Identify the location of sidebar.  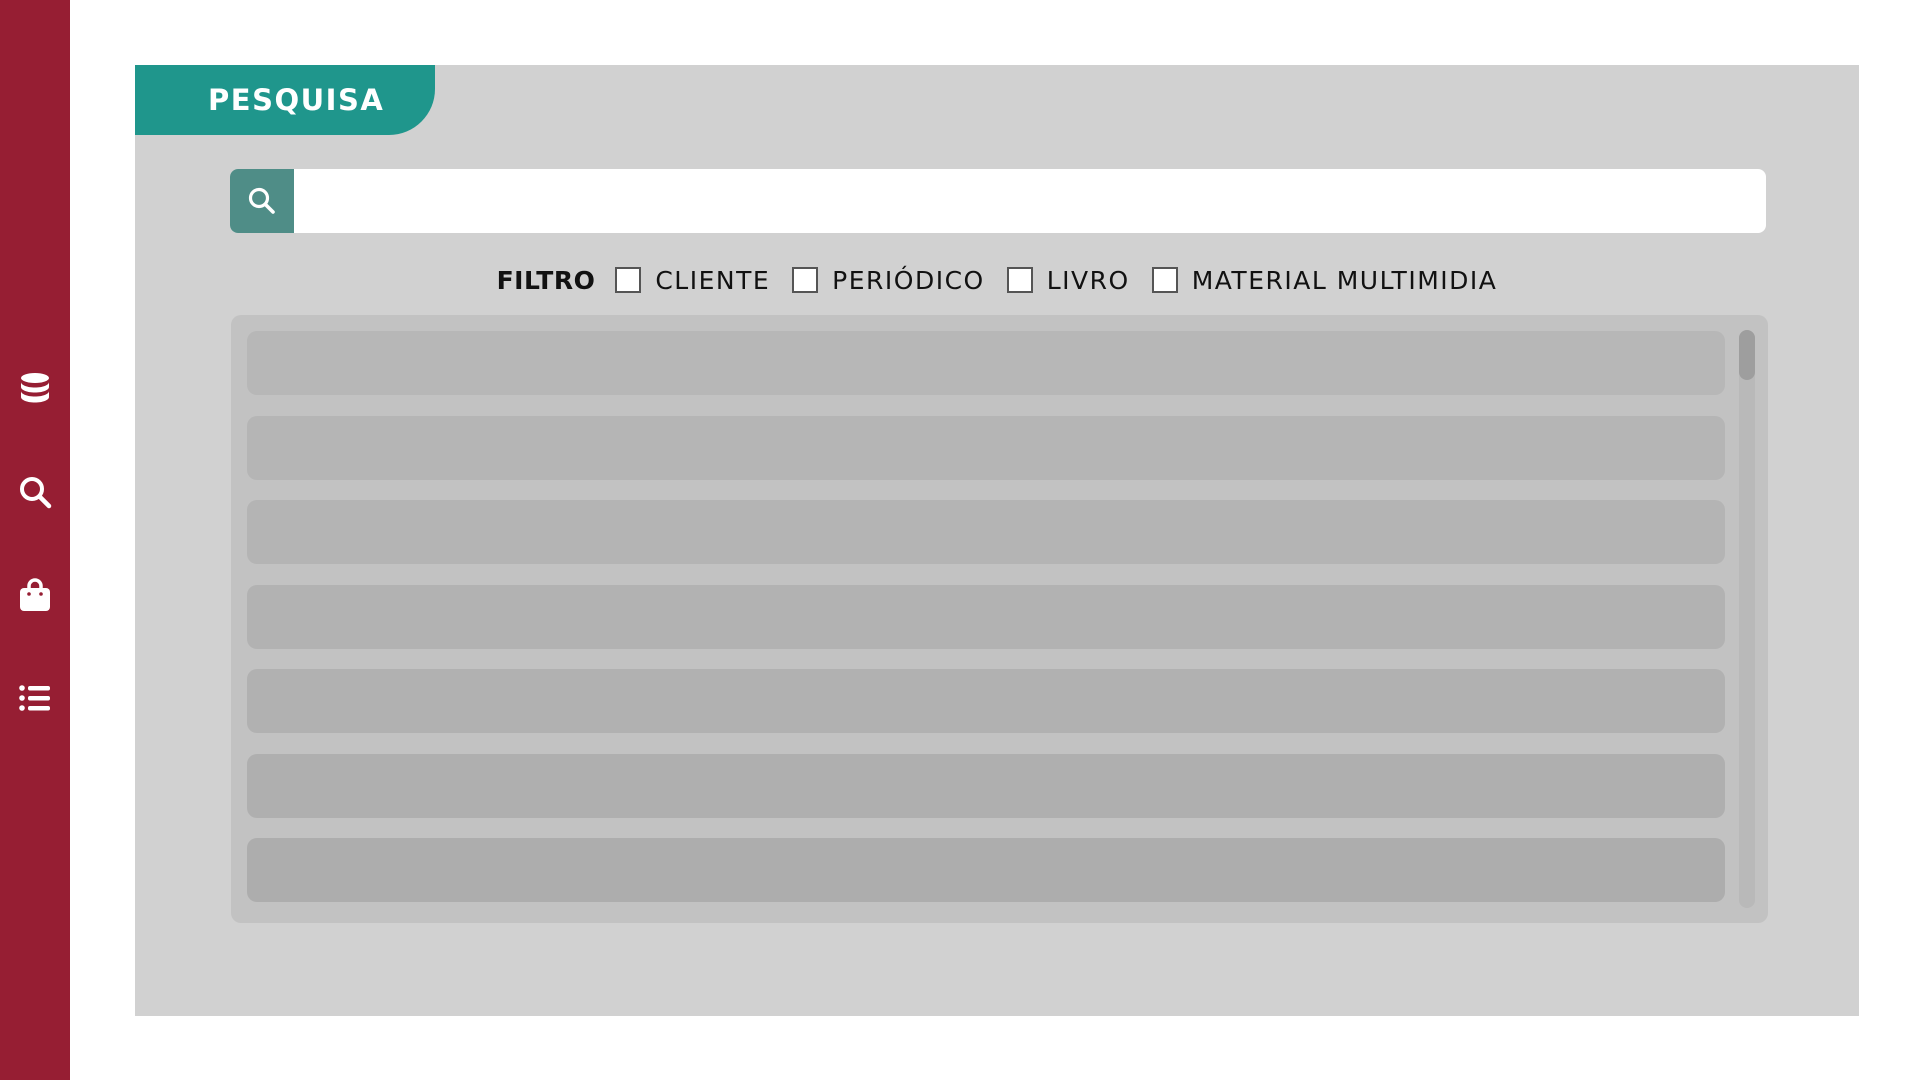
(35, 540).